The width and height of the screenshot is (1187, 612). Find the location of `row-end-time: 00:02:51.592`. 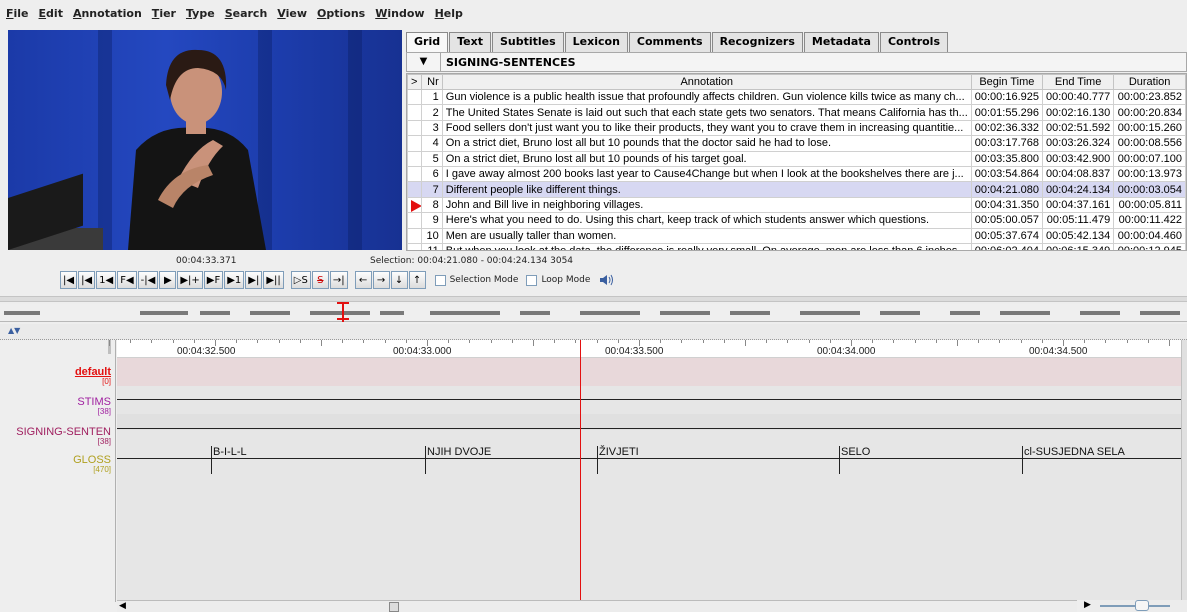

row-end-time: 00:02:51.592 is located at coordinates (1078, 128).